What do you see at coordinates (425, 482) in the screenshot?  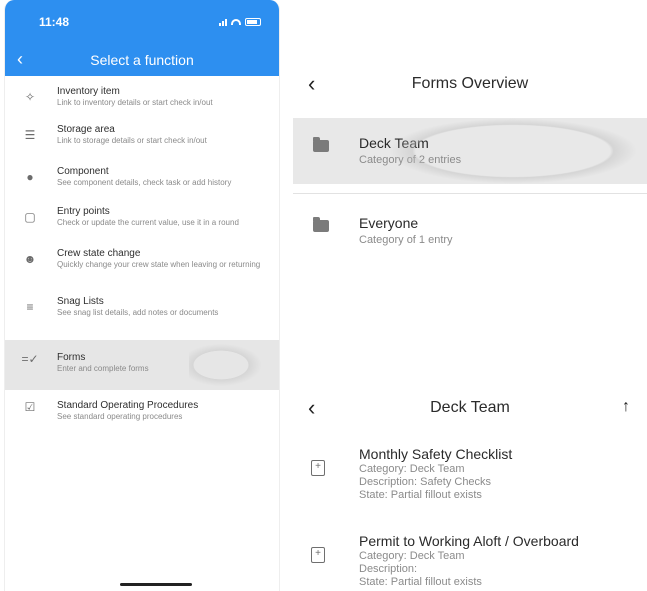 I see `form-description: Description: Safety Checks` at bounding box center [425, 482].